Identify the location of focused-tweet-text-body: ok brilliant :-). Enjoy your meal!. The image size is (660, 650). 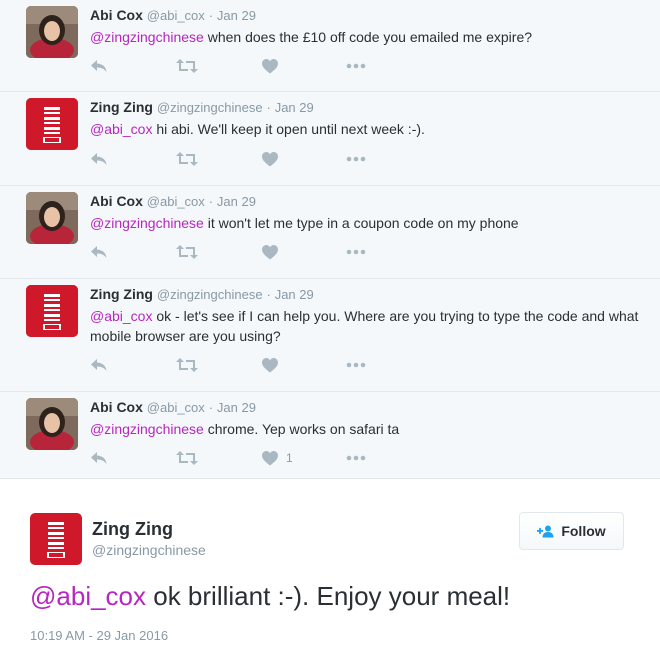
(328, 596).